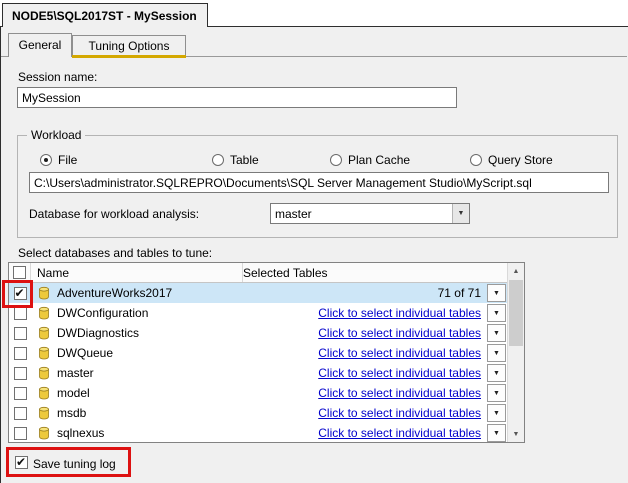 The image size is (628, 483). What do you see at coordinates (137, 272) in the screenshot?
I see `column-header-name: Name` at bounding box center [137, 272].